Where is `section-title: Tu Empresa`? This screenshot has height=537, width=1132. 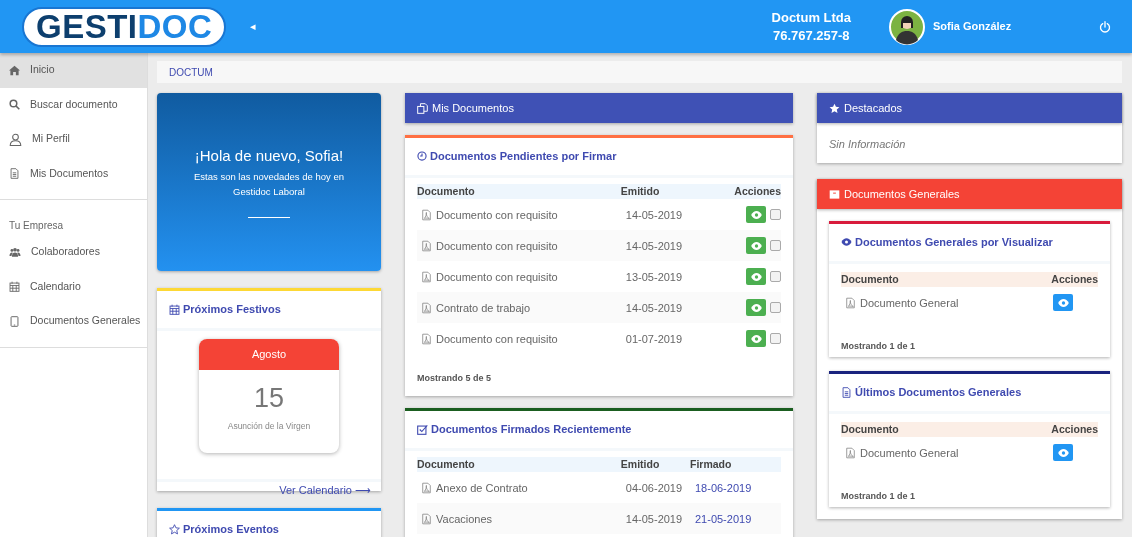
section-title: Tu Empresa is located at coordinates (36, 226).